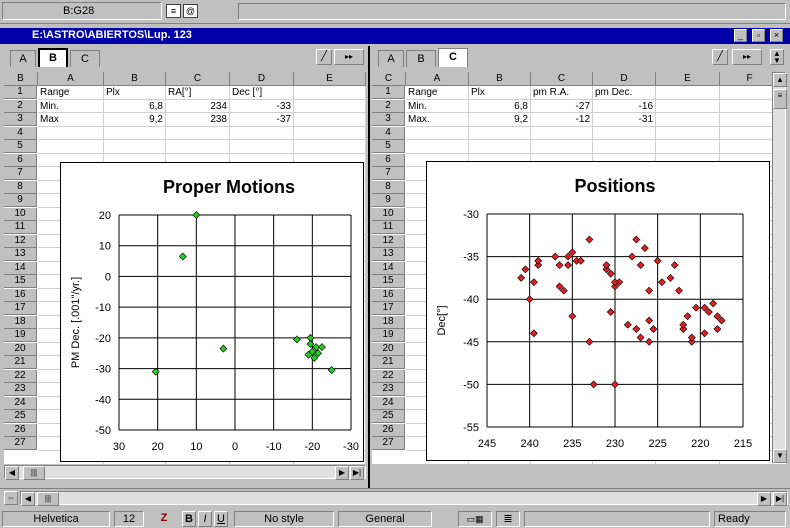 The image size is (790, 528). Describe the element at coordinates (561, 92) in the screenshot. I see `cell: pm R.A.` at that location.